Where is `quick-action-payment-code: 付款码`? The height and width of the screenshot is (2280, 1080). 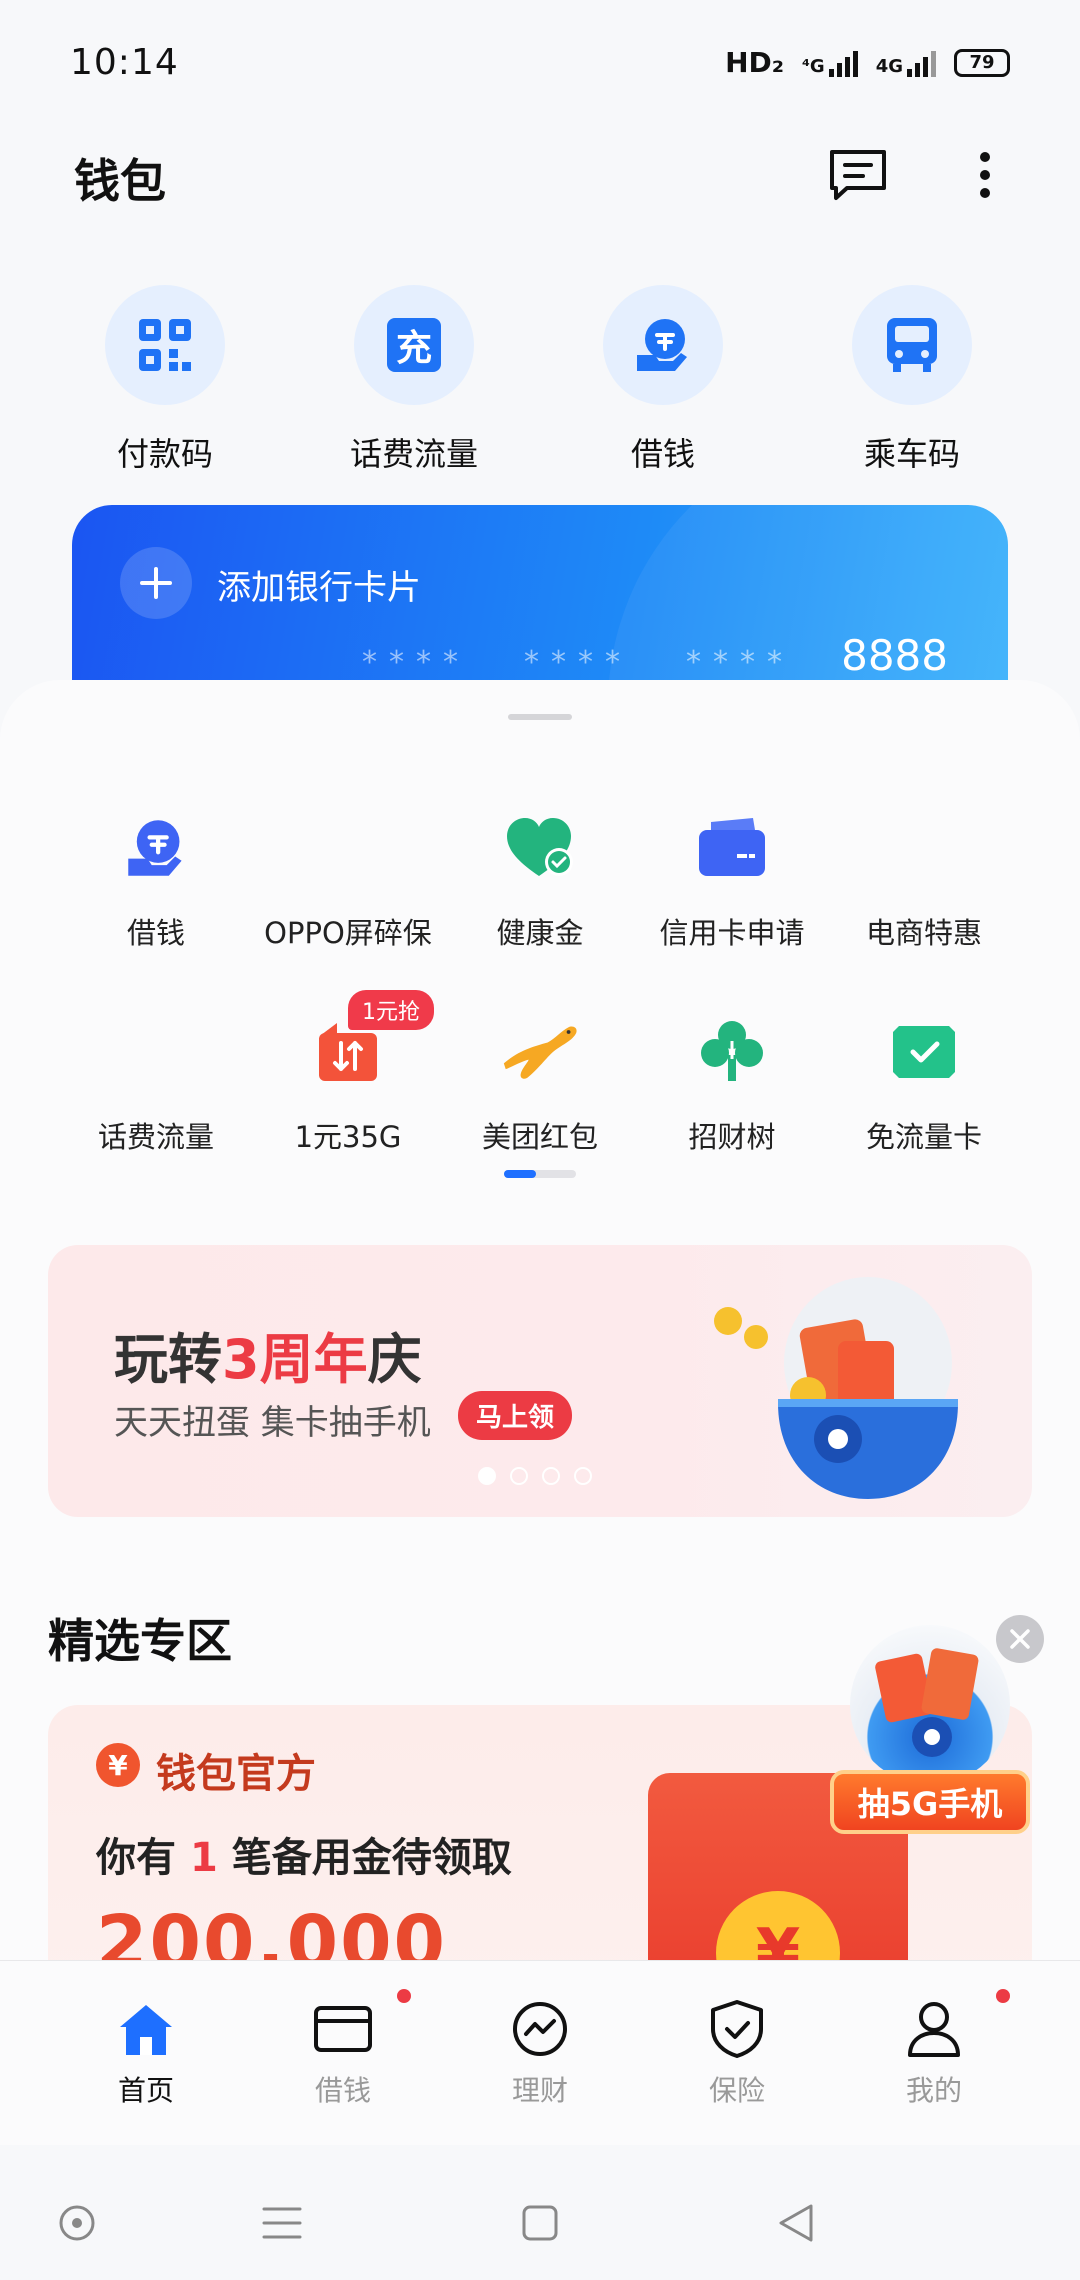 quick-action-payment-code: 付款码 is located at coordinates (165, 380).